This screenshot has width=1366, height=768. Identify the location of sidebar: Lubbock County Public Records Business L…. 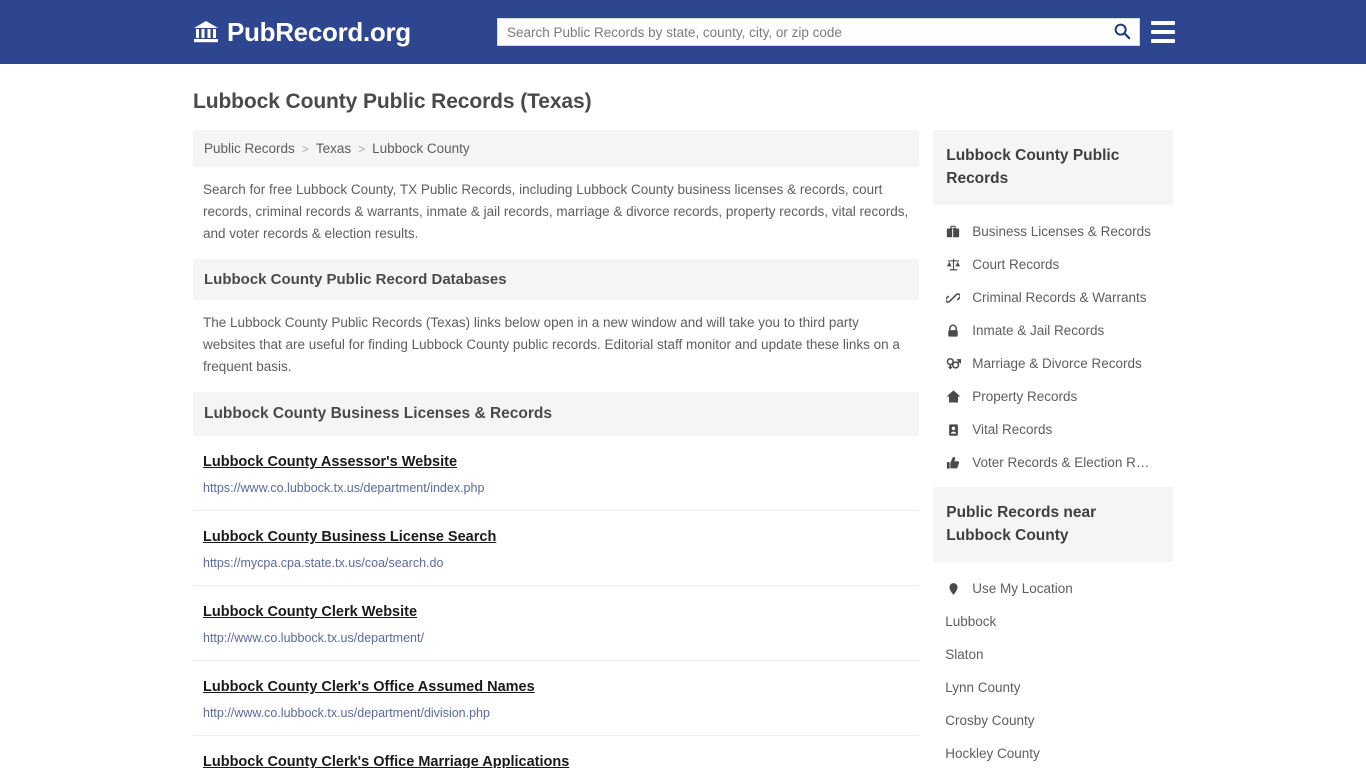
(1053, 449).